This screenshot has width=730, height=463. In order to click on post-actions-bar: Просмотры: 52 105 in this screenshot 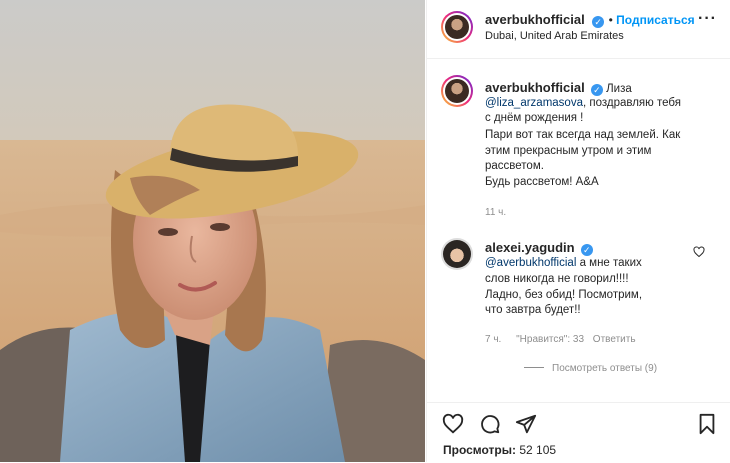, I will do `click(578, 432)`.